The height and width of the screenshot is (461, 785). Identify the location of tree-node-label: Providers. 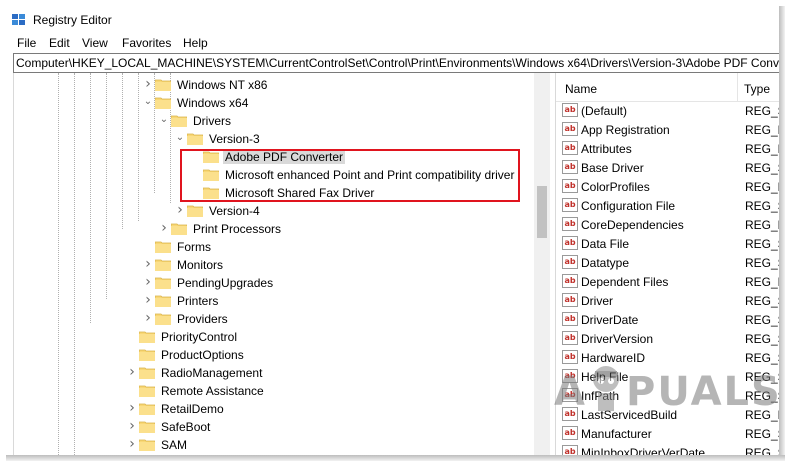
(202, 319).